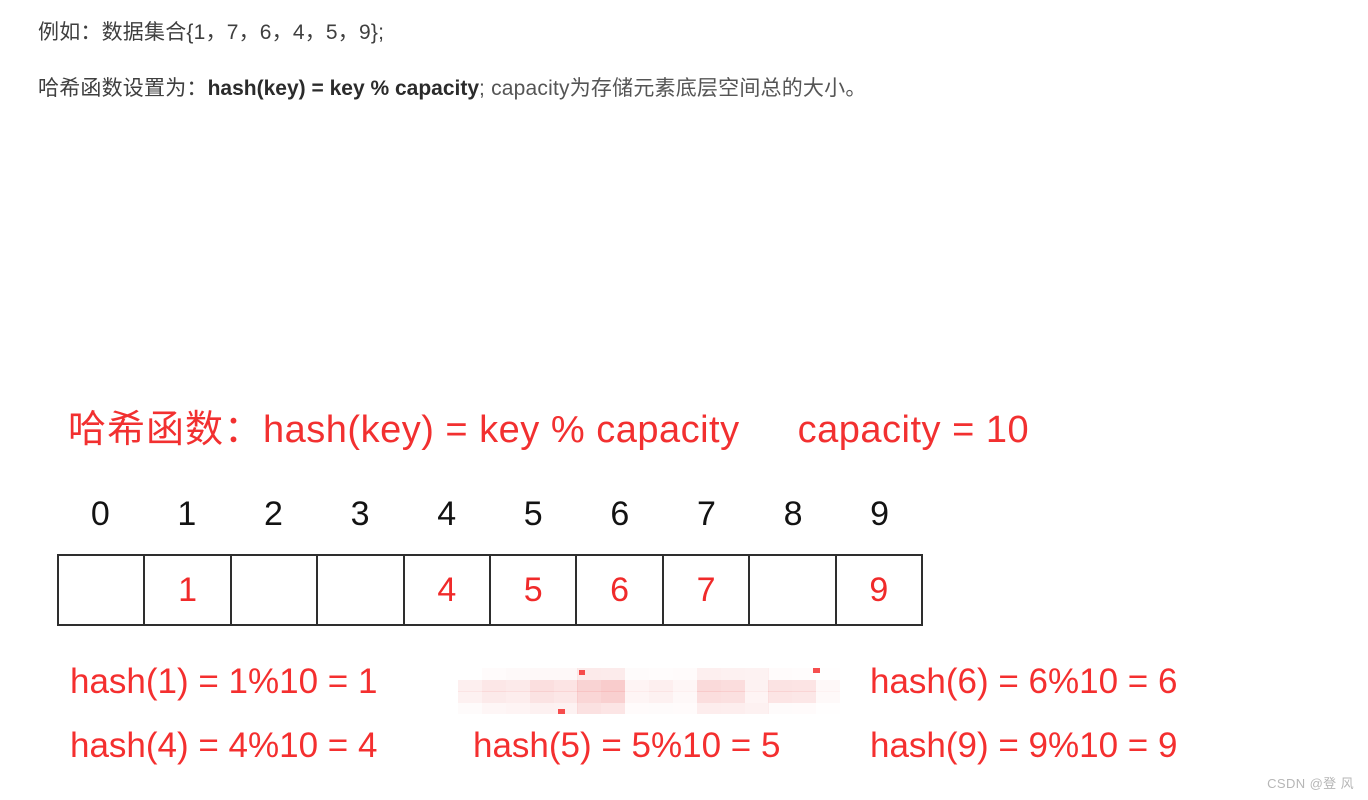  I want to click on example-dataset-line: 例如：数据集合{1，7，6，4，5，9};, so click(663, 33).